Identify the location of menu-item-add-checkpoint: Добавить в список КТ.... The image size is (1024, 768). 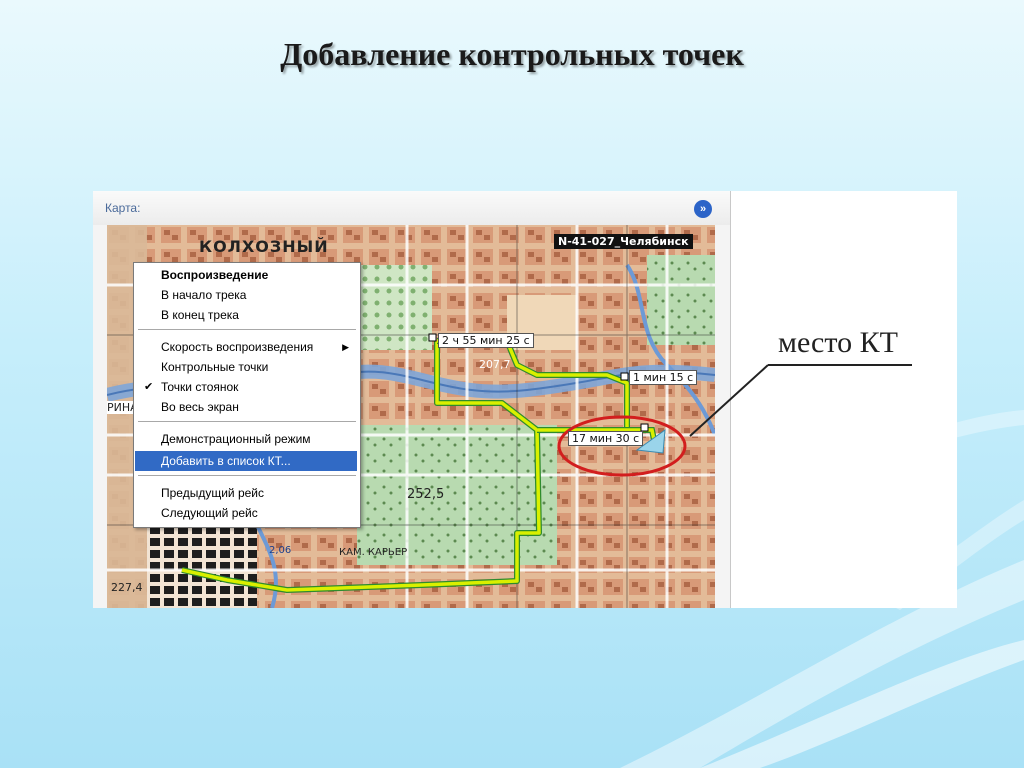
(246, 461).